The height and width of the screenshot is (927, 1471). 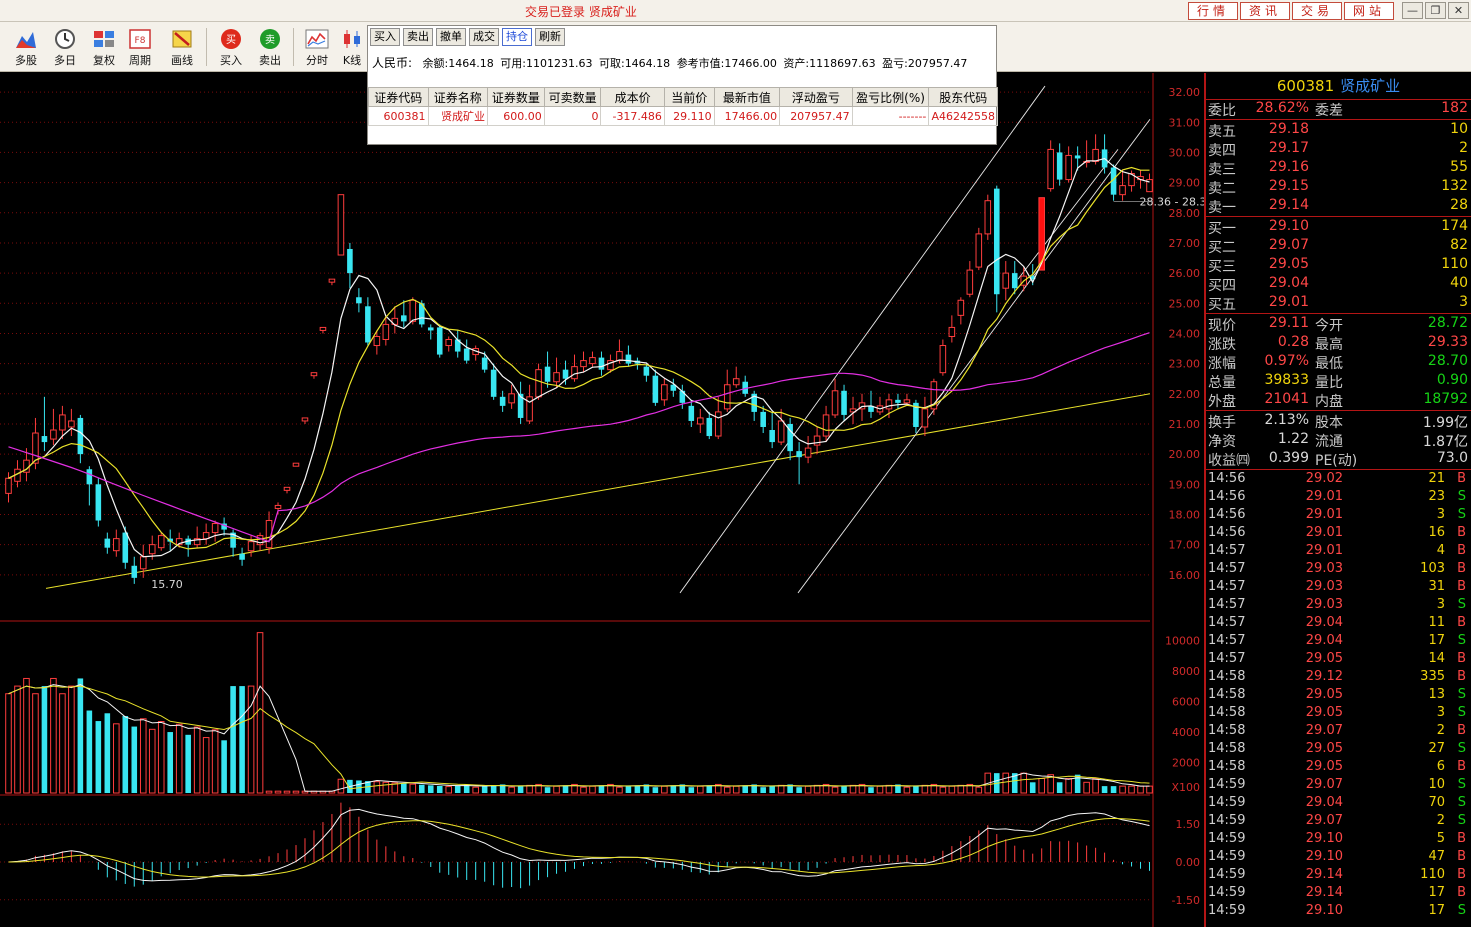 I want to click on price-tick-label: 20.00, so click(x=1185, y=454).